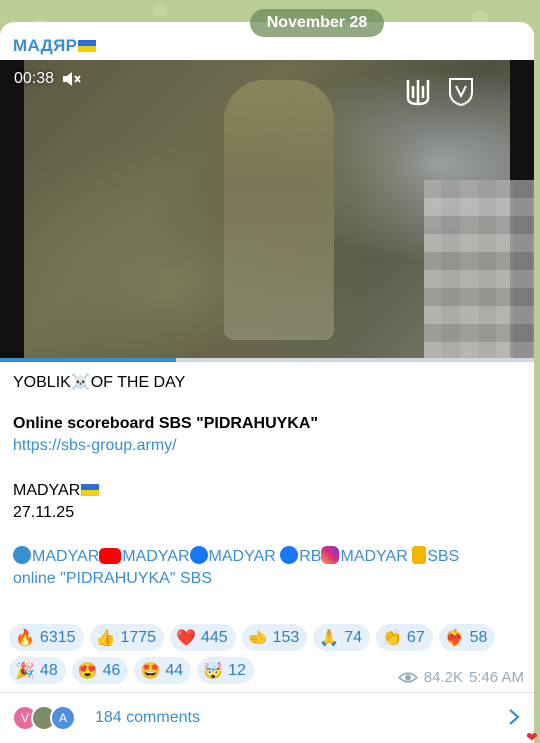  Describe the element at coordinates (419, 555) in the screenshot. I see `trident-icon` at that location.